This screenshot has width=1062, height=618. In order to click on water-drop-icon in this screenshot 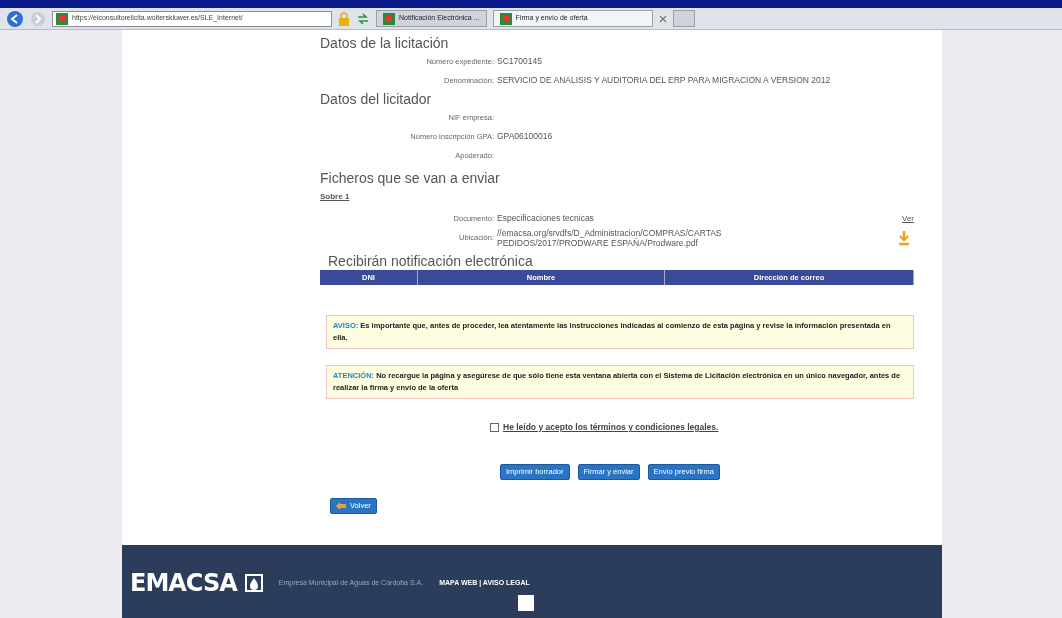, I will do `click(253, 583)`.